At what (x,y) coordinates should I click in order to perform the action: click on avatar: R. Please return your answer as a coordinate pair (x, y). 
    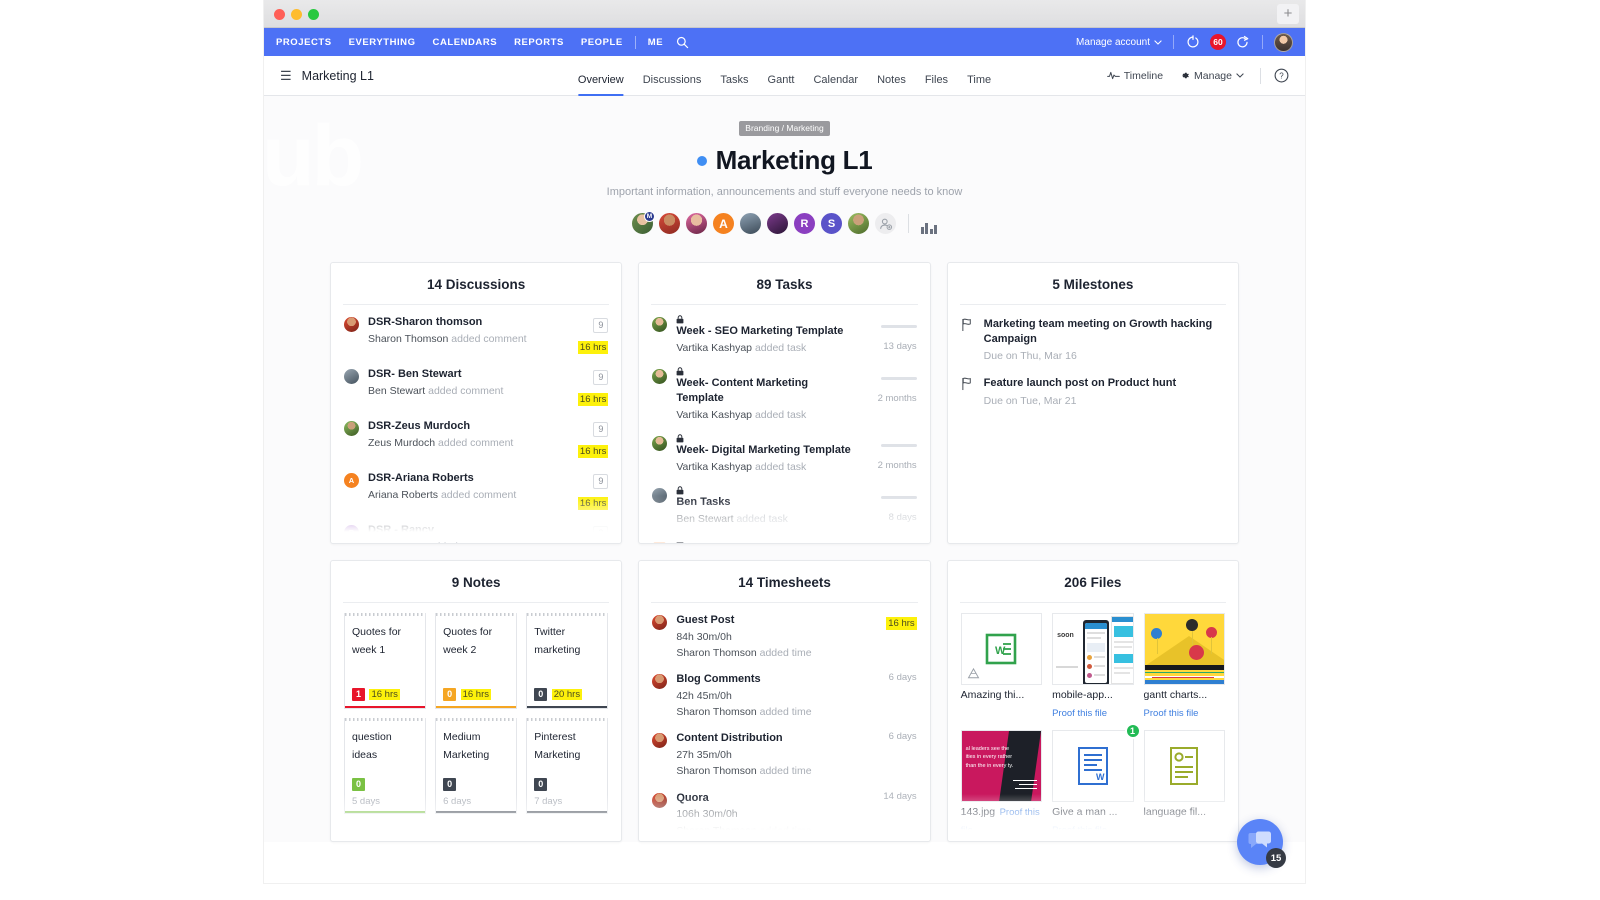
    Looking at the image, I should click on (804, 223).